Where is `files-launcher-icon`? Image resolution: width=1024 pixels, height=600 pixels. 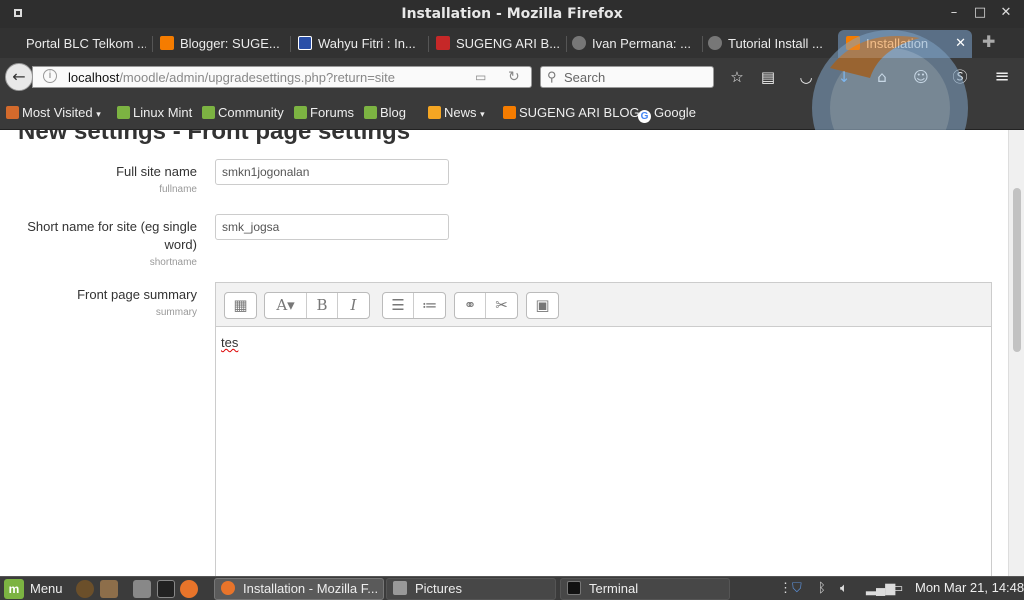 files-launcher-icon is located at coordinates (109, 589).